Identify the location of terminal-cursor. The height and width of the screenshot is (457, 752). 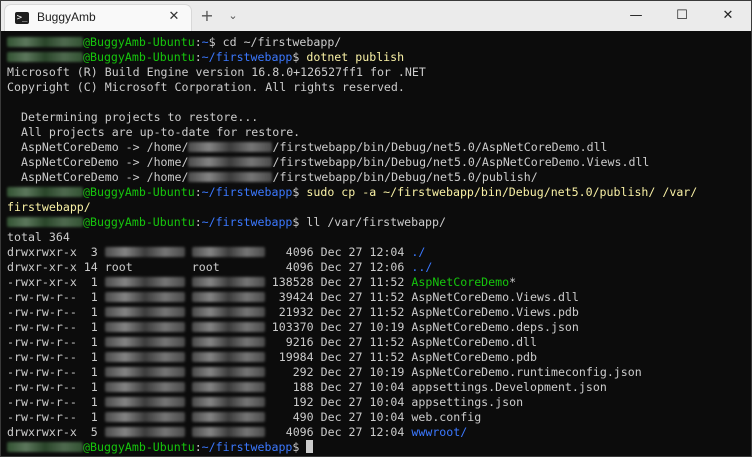
(310, 446).